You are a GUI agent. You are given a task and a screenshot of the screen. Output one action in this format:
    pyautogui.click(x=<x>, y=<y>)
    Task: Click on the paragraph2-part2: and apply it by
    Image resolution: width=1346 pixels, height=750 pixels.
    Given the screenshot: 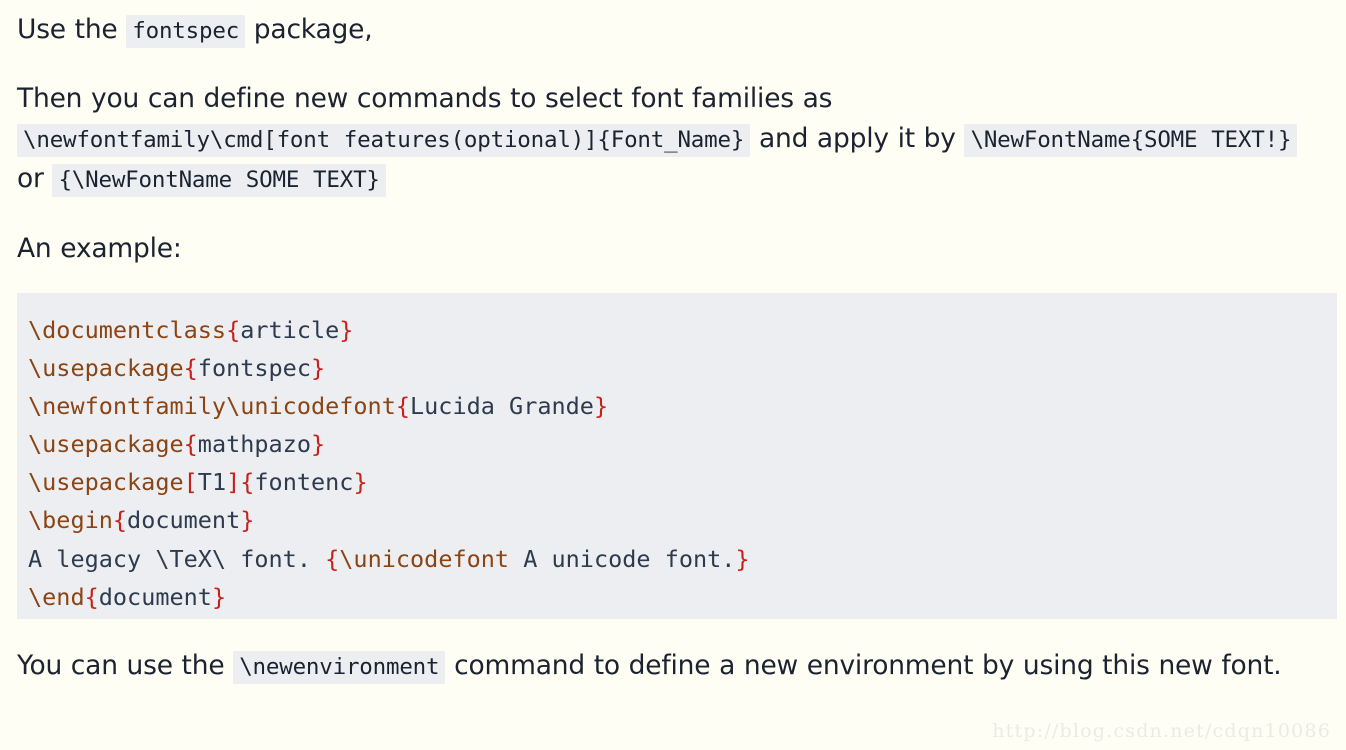 What is the action you would take?
    pyautogui.click(x=857, y=138)
    